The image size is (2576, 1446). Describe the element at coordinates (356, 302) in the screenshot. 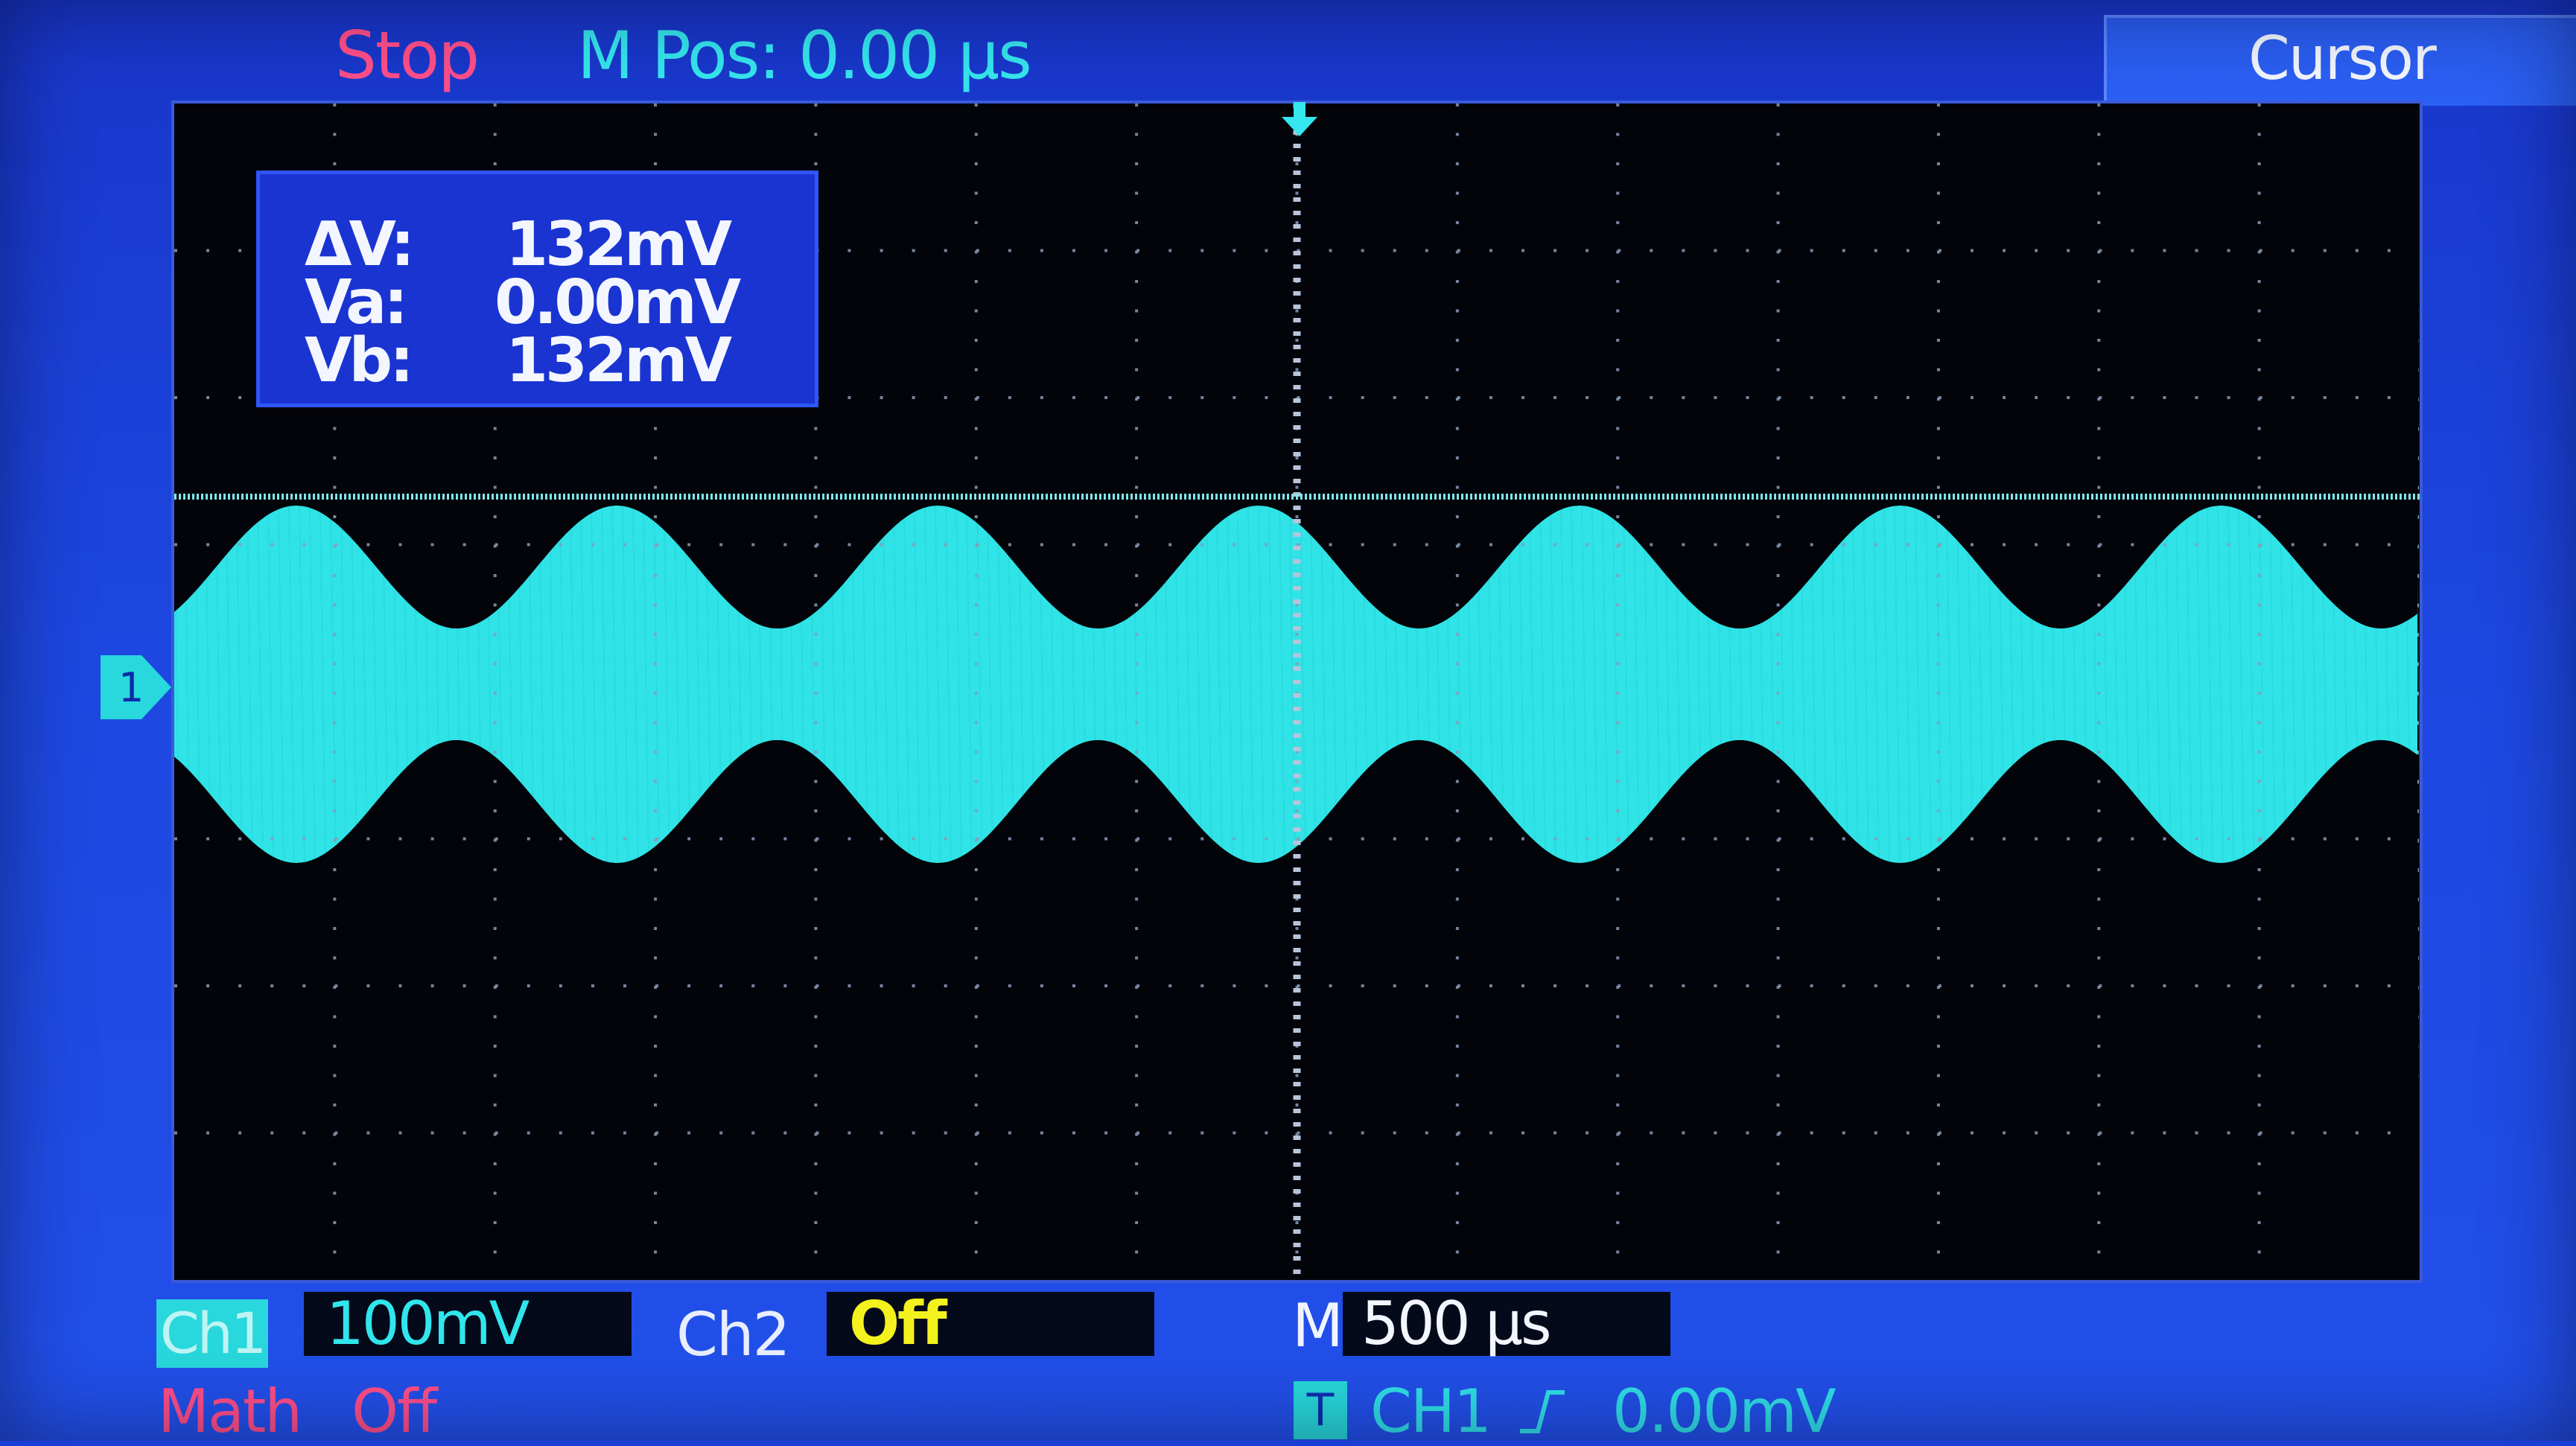

I see `va-label: Va:` at that location.